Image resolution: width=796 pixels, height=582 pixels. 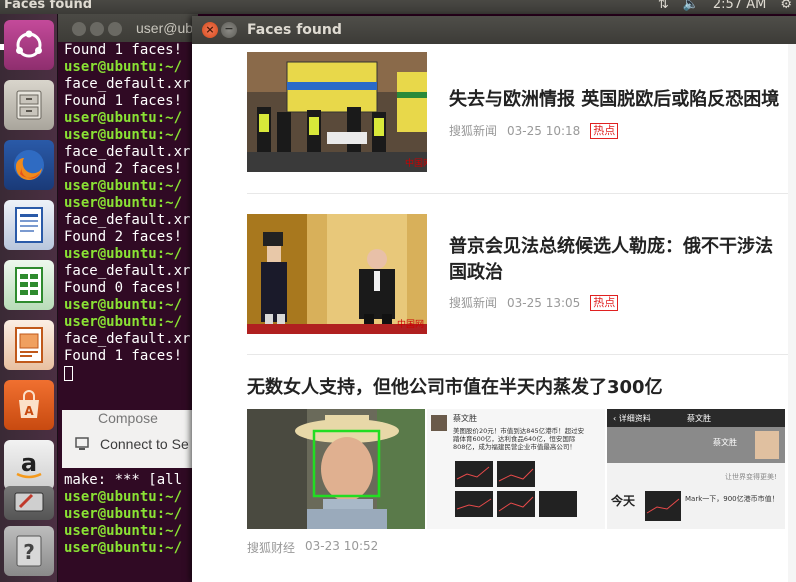 I want to click on svg-text: A, so click(x=29, y=411).